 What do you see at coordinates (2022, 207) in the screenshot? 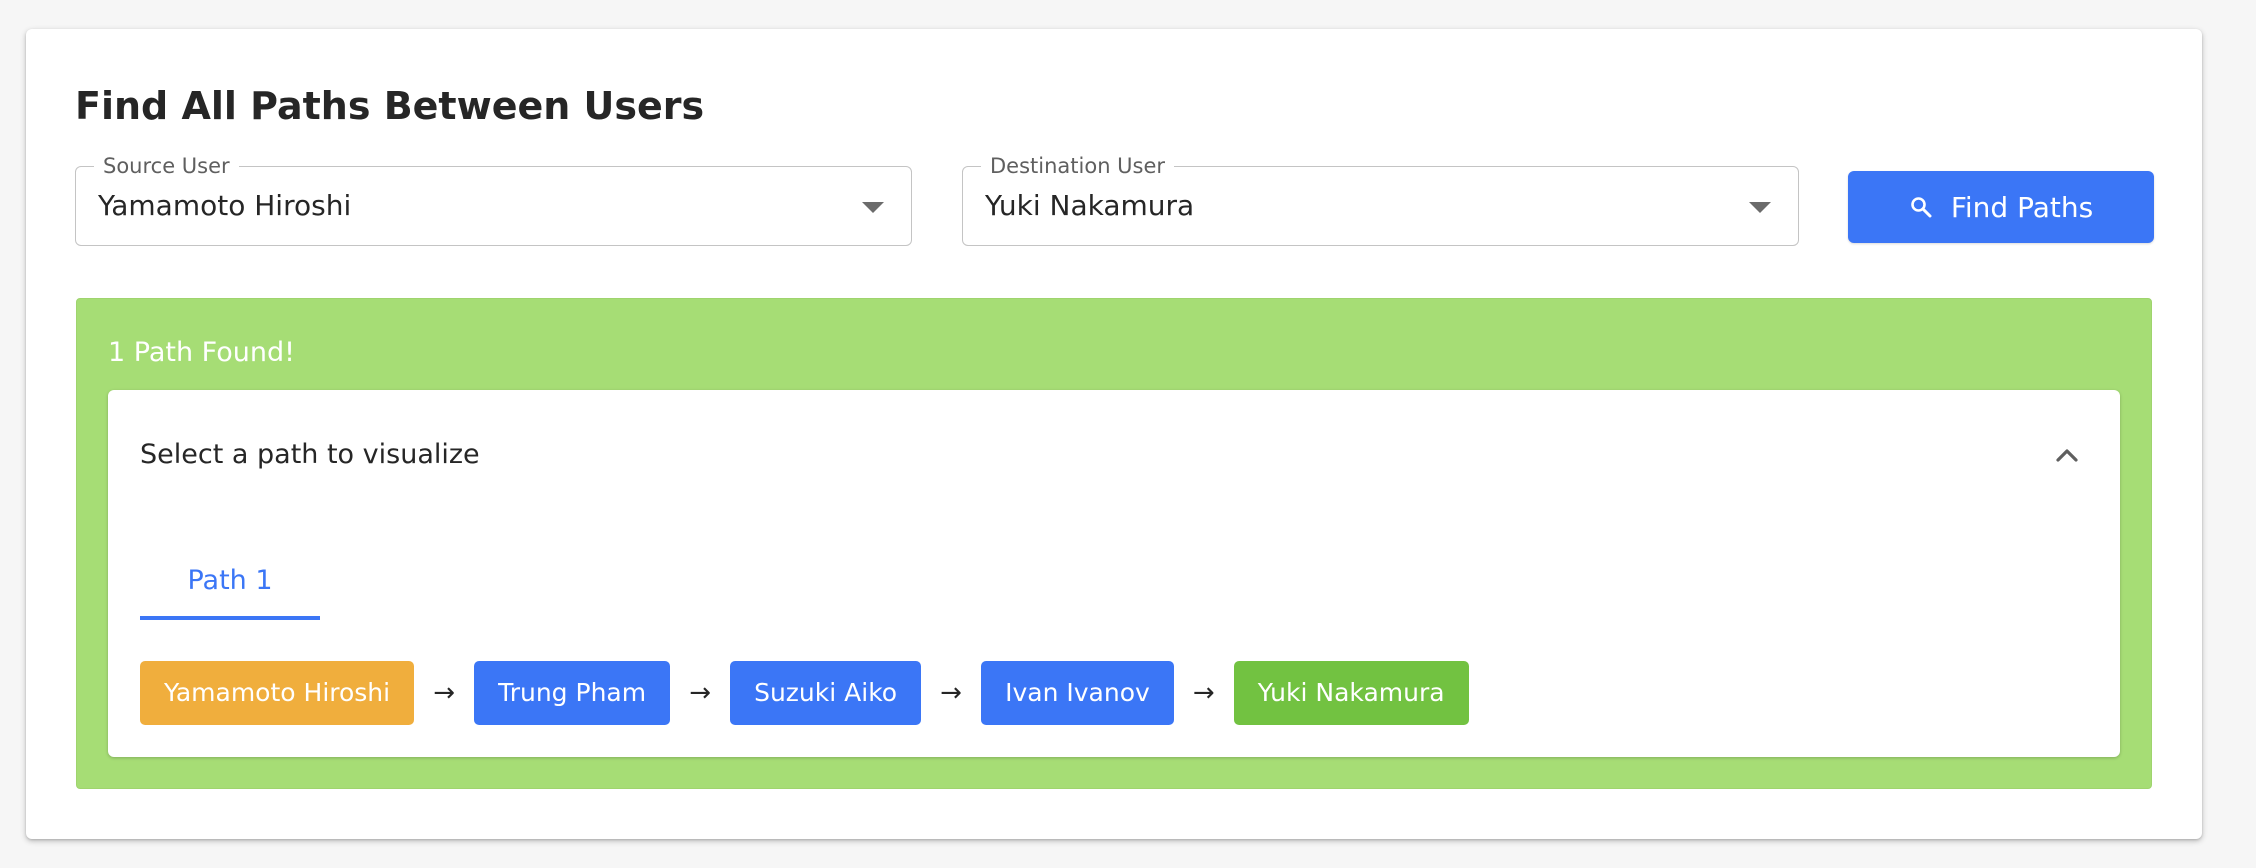
I see `find-paths-label: Find Paths` at bounding box center [2022, 207].